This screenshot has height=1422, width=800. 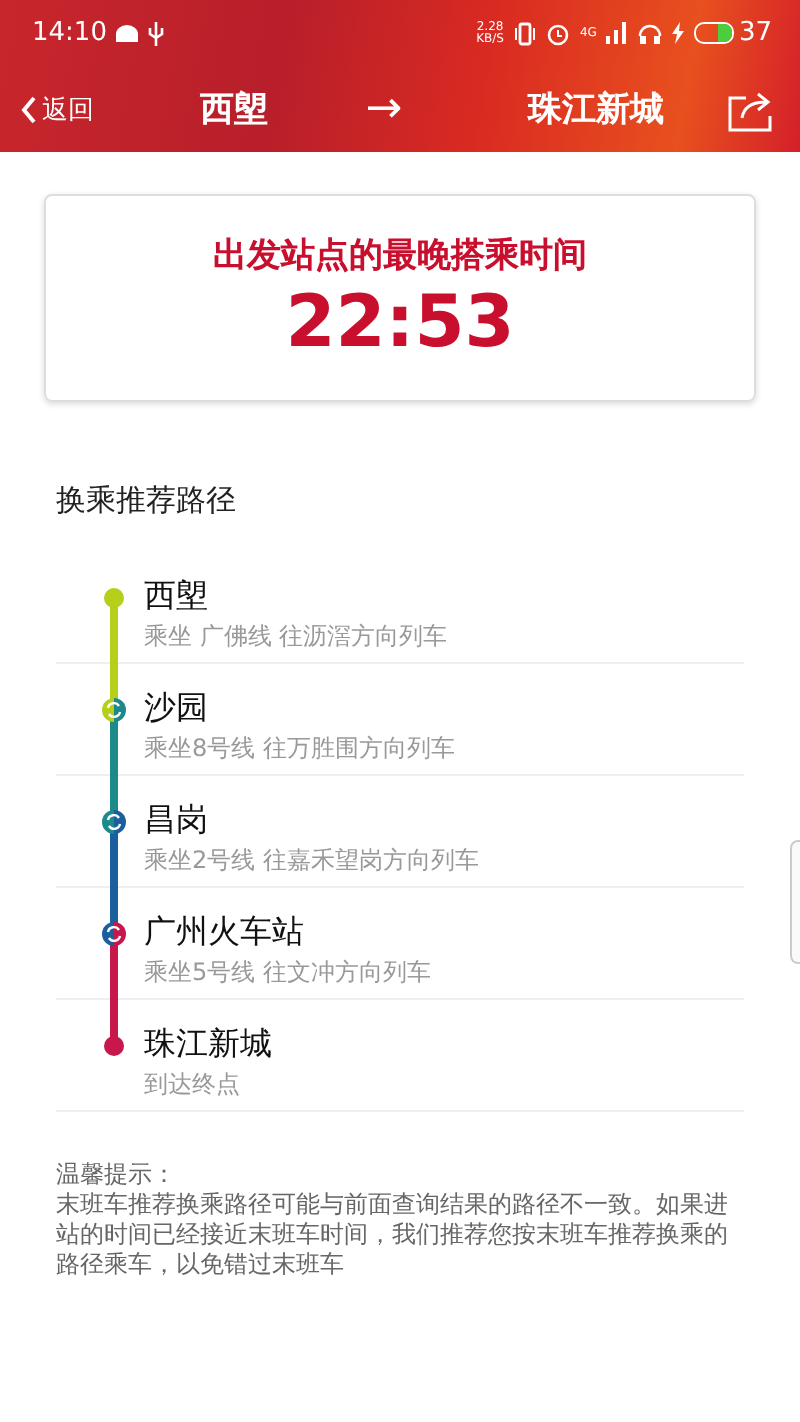 I want to click on note-text: 末班车推荐换乘路径可能与前面查询结果的路径不一致。如果进站的时间已经接近末班车时间，我们推荐您按末班车推荐换乘的路径乘车，以免错过末班车, so click(x=393, y=1235).